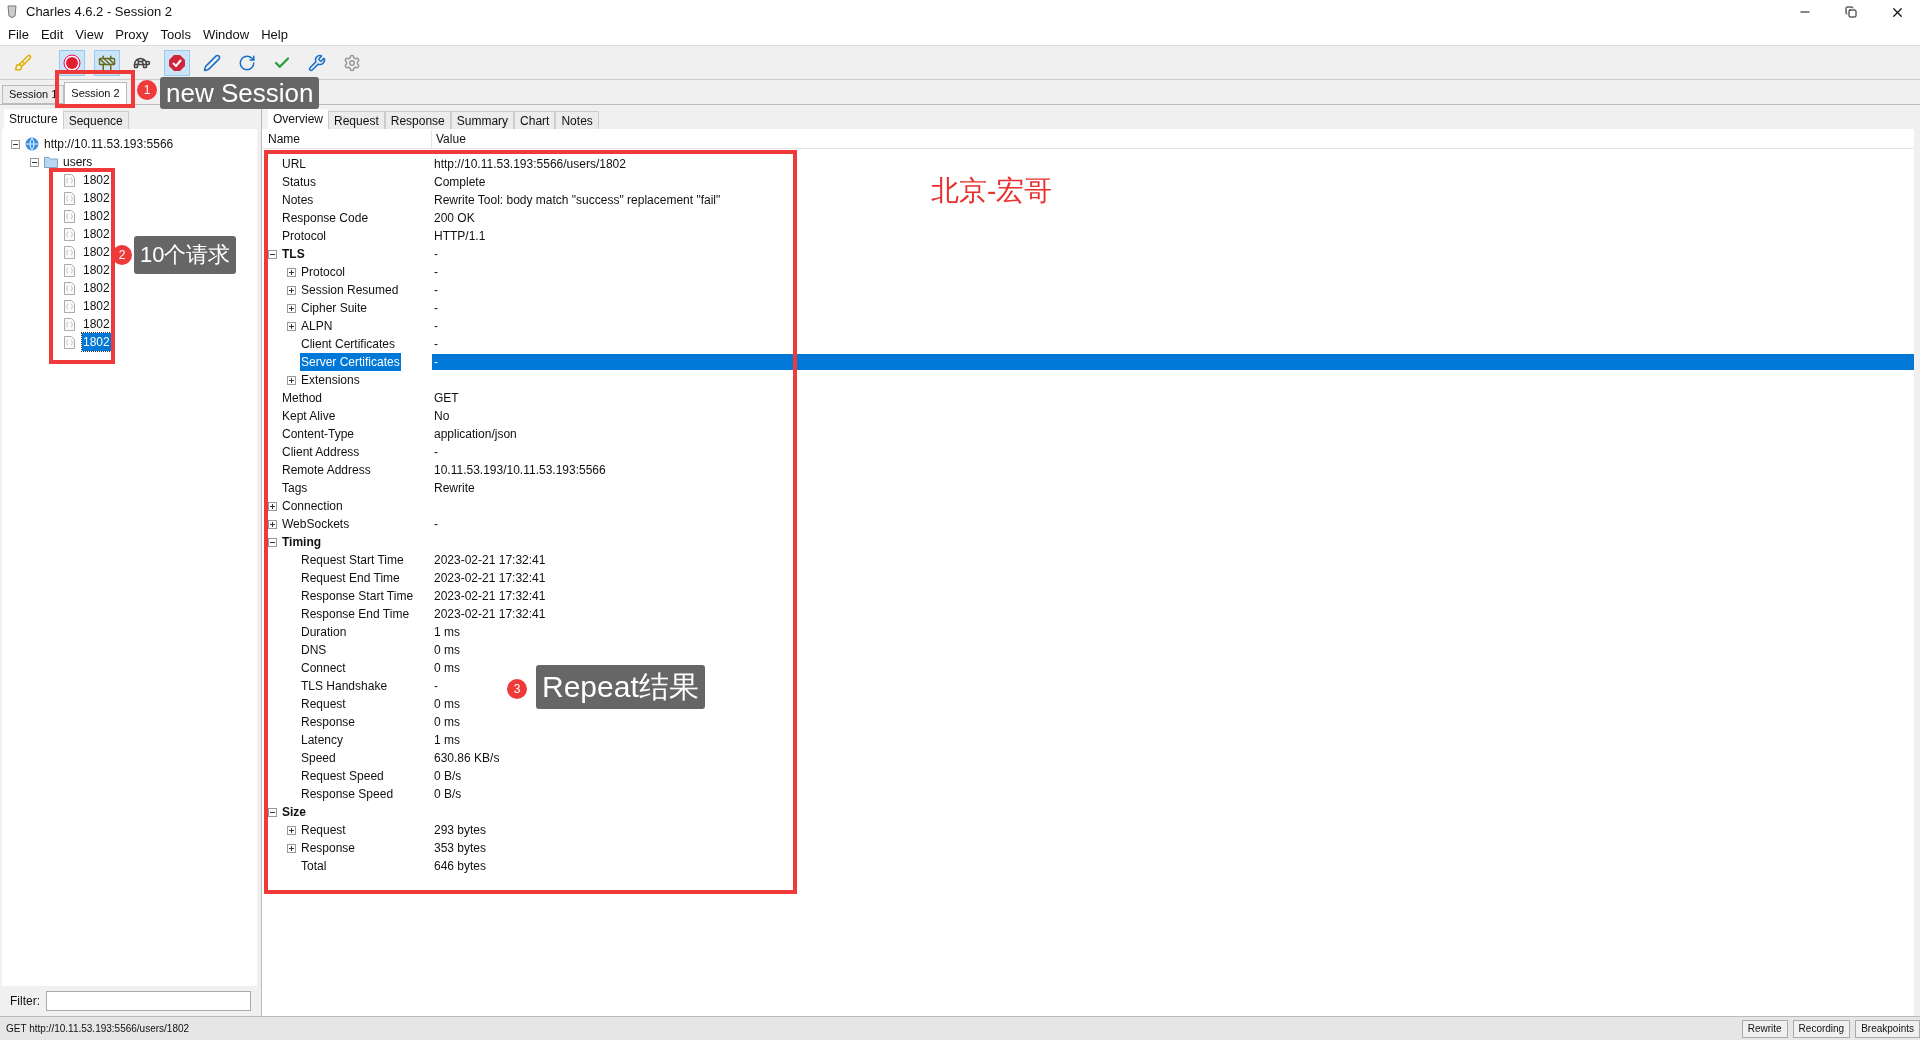 This screenshot has width=1920, height=1040. I want to click on property-value: 0 ms, so click(447, 704).